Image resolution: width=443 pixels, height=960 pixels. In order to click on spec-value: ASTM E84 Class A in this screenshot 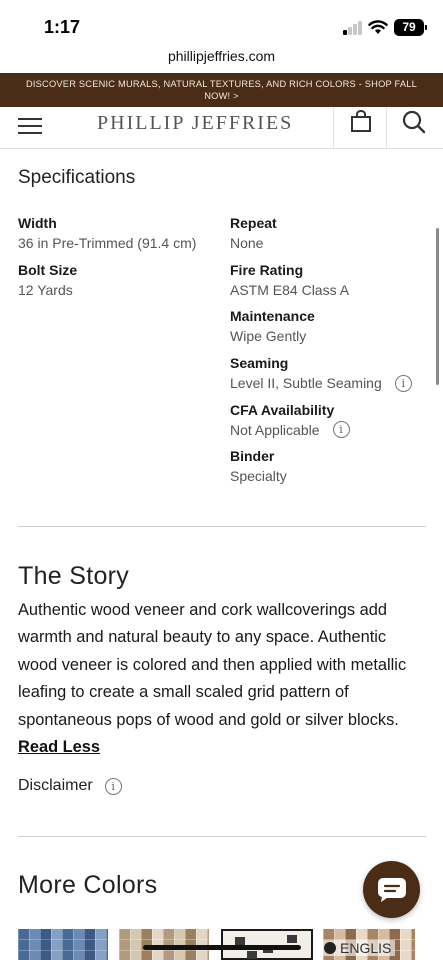, I will do `click(290, 289)`.